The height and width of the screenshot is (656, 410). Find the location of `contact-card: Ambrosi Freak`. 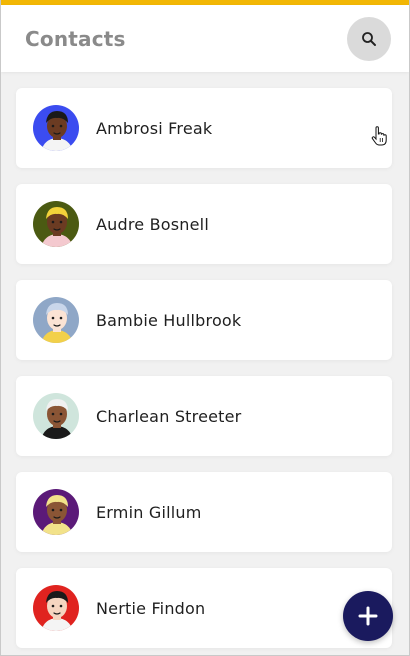

contact-card: Ambrosi Freak is located at coordinates (204, 128).